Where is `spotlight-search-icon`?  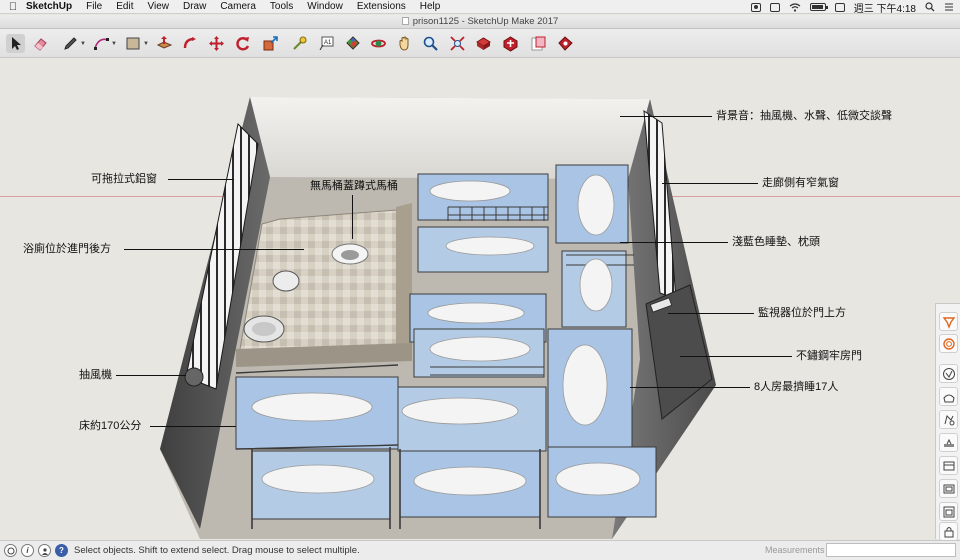 spotlight-search-icon is located at coordinates (930, 7).